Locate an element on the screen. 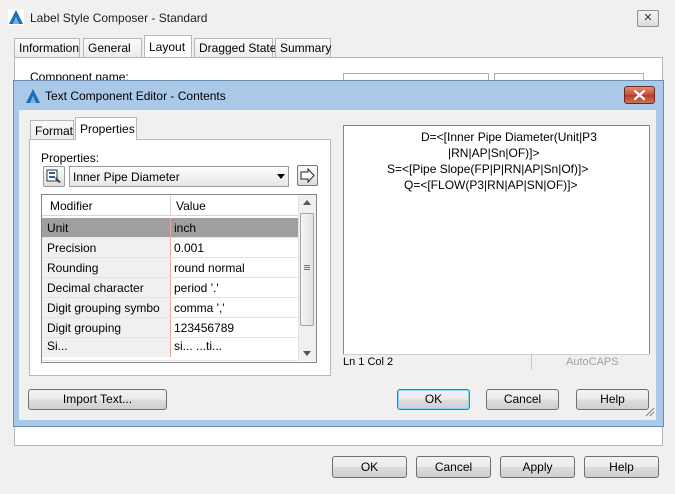 The image size is (675, 494). grid-row-digit-grouping: Digit grouping 123456789 is located at coordinates (170, 328).